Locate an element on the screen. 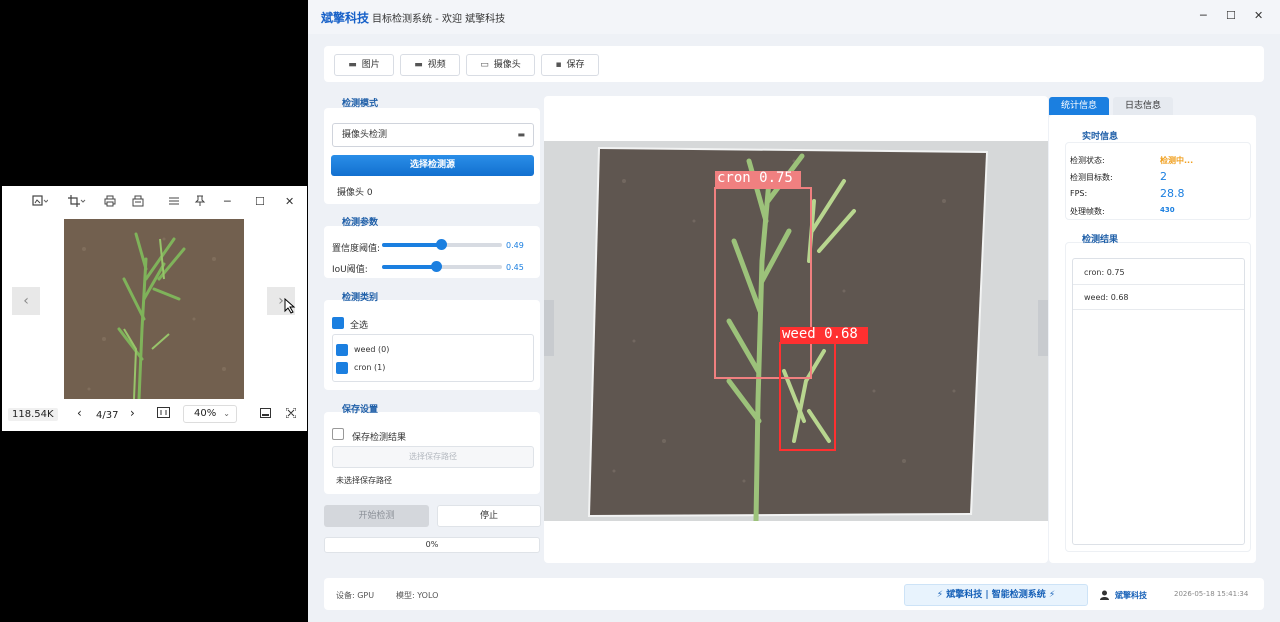 This screenshot has width=1280, height=622. result-item-weed: weed: 0.68 is located at coordinates (1158, 298).